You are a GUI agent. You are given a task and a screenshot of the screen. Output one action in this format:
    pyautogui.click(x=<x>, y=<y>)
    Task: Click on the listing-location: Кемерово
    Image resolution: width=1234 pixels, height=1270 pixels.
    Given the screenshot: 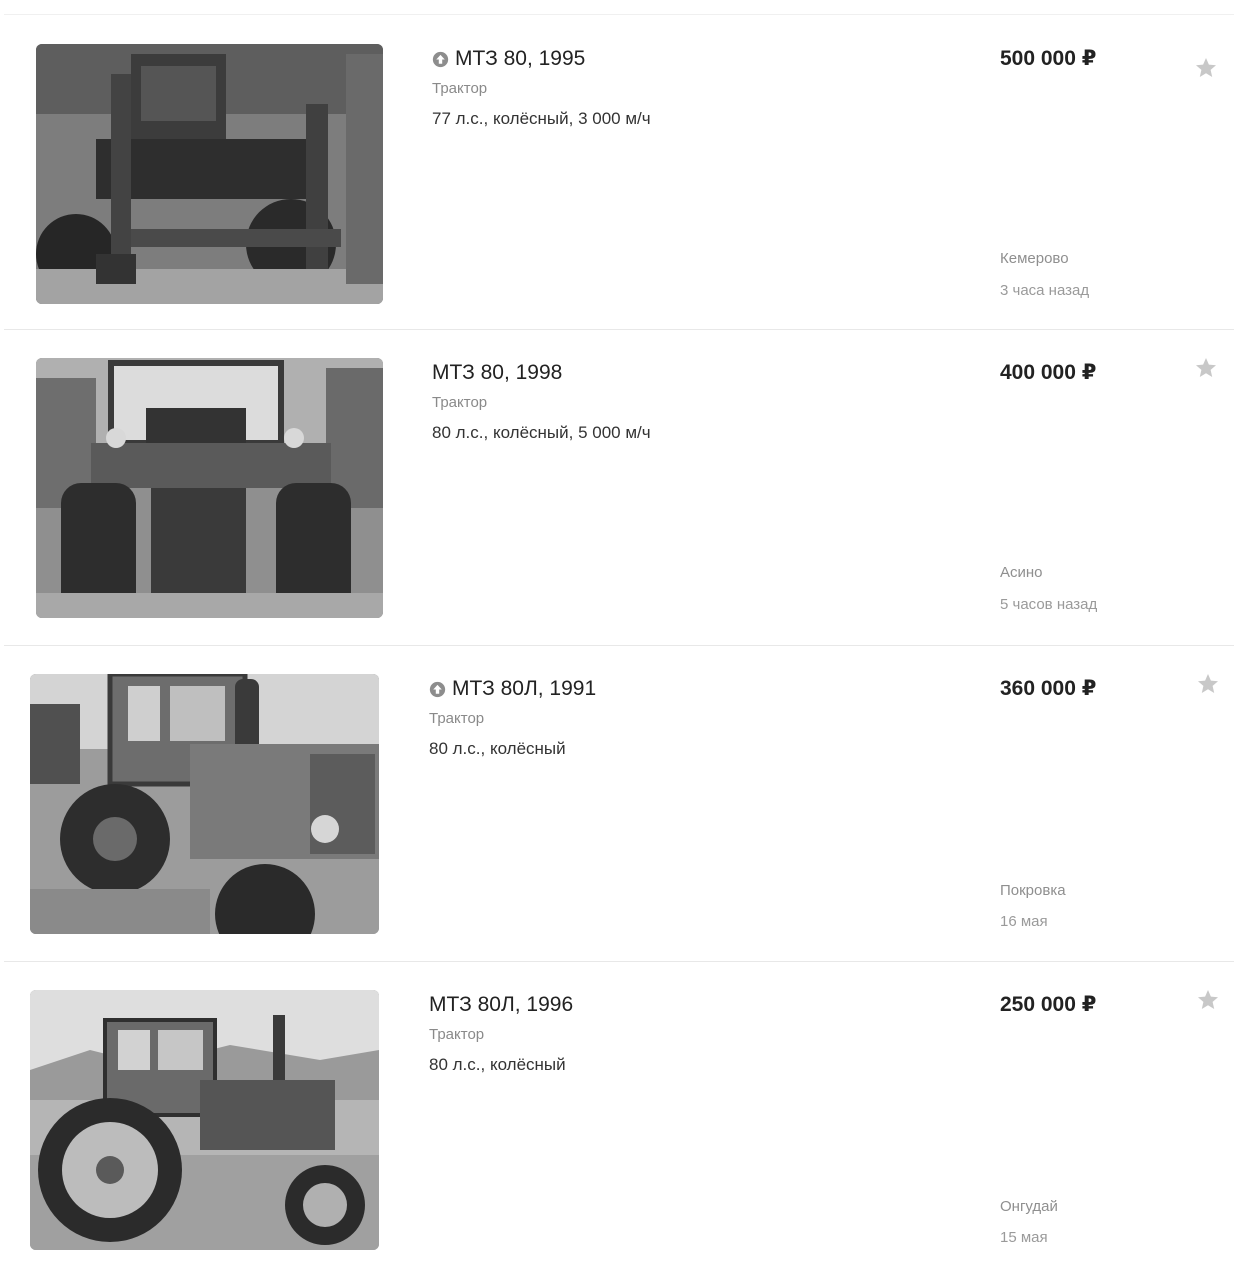 What is the action you would take?
    pyautogui.click(x=1034, y=258)
    